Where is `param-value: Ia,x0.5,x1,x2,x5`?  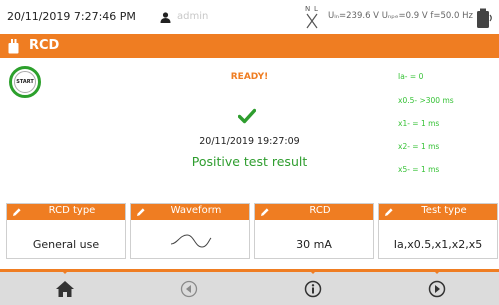 param-value: Ia,x0.5,x1,x2,x5 is located at coordinates (438, 244).